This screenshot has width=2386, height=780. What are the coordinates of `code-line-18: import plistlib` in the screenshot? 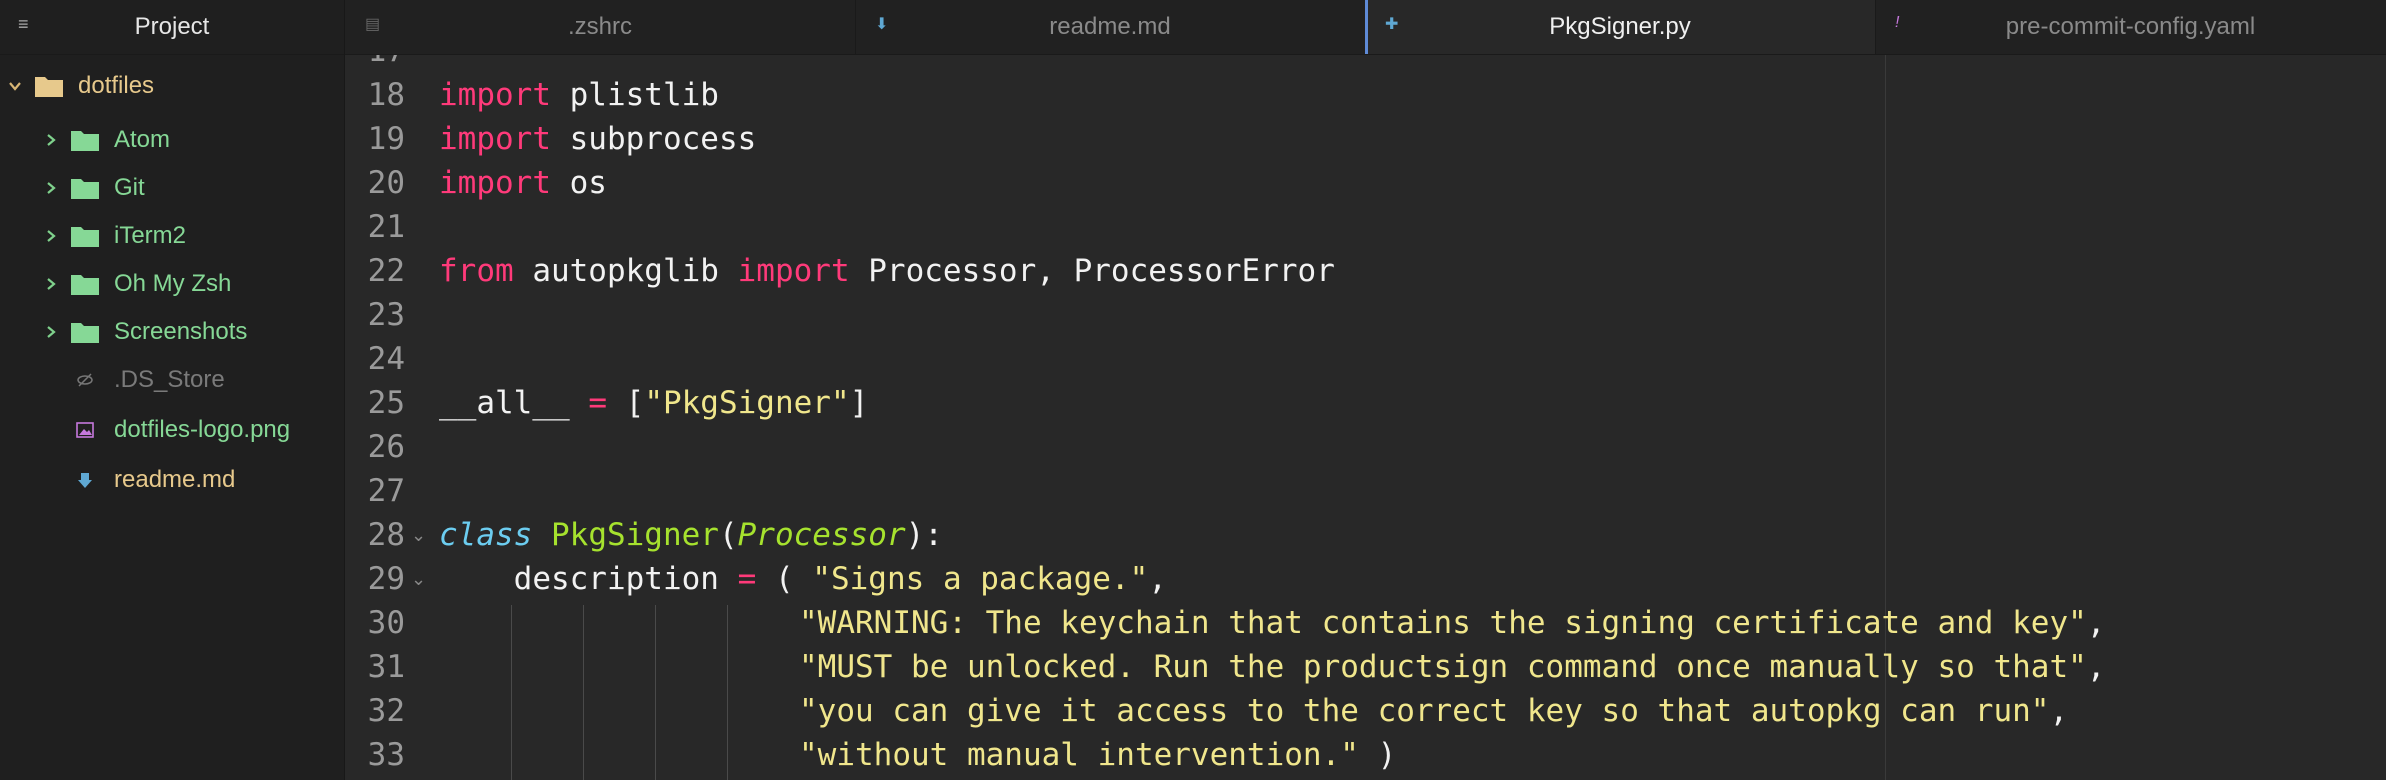 It's located at (579, 95).